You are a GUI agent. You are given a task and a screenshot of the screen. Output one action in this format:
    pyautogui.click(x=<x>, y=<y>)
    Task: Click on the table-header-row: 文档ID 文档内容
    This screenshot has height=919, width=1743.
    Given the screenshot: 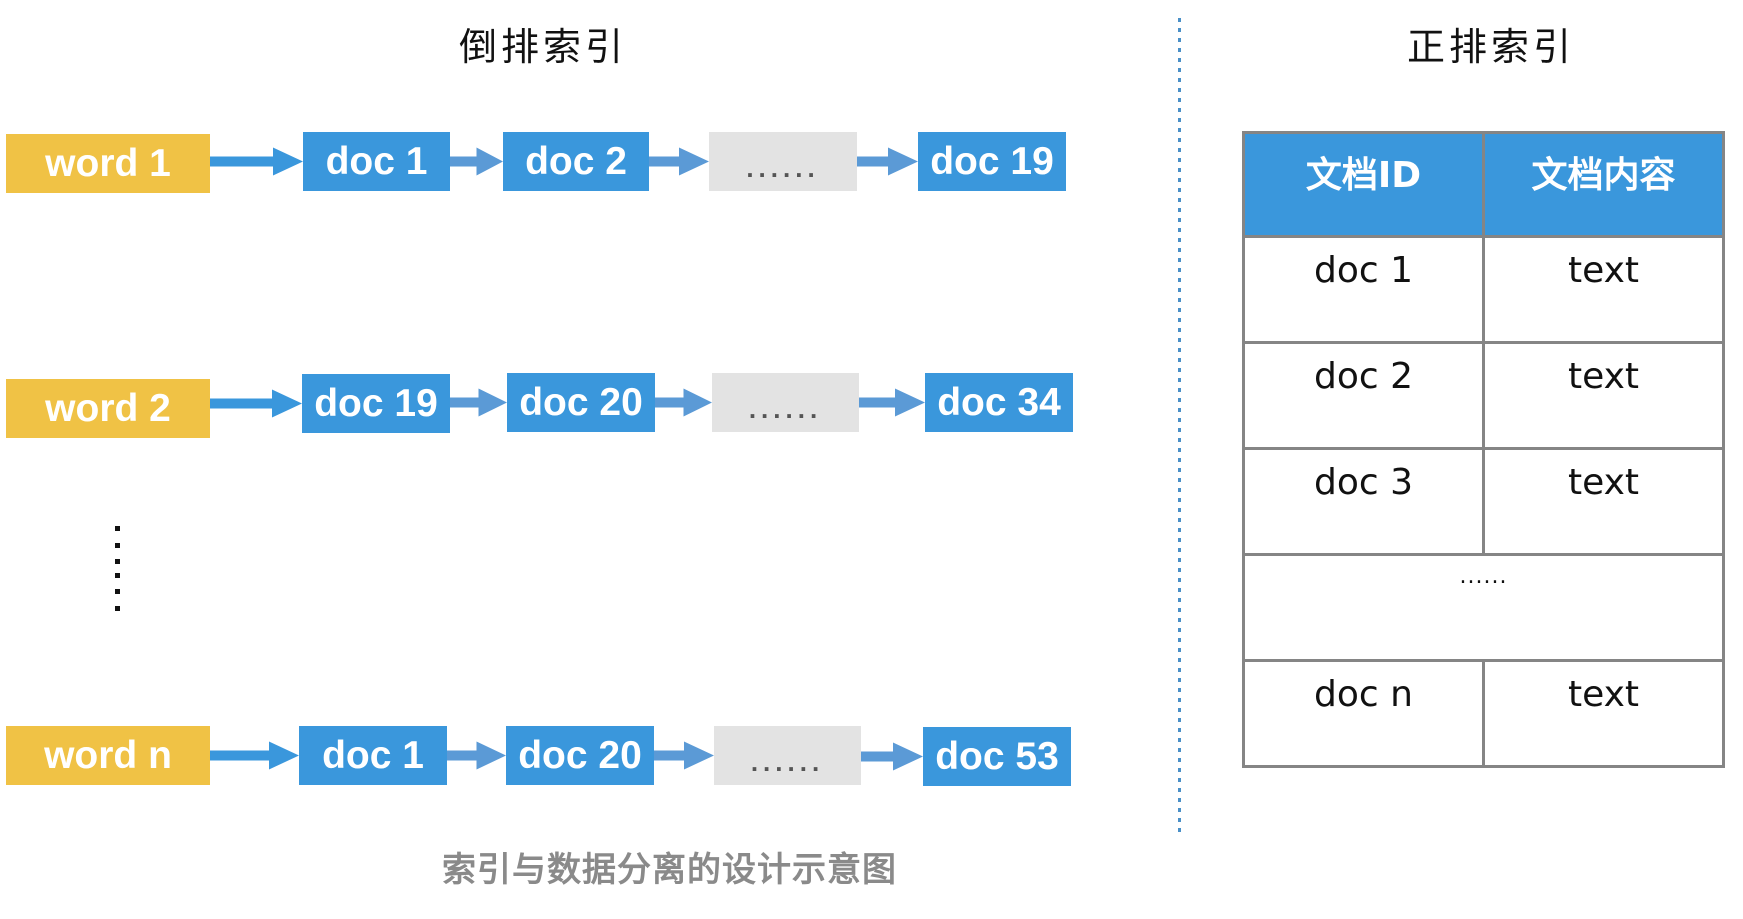 What is the action you would take?
    pyautogui.click(x=1483, y=184)
    